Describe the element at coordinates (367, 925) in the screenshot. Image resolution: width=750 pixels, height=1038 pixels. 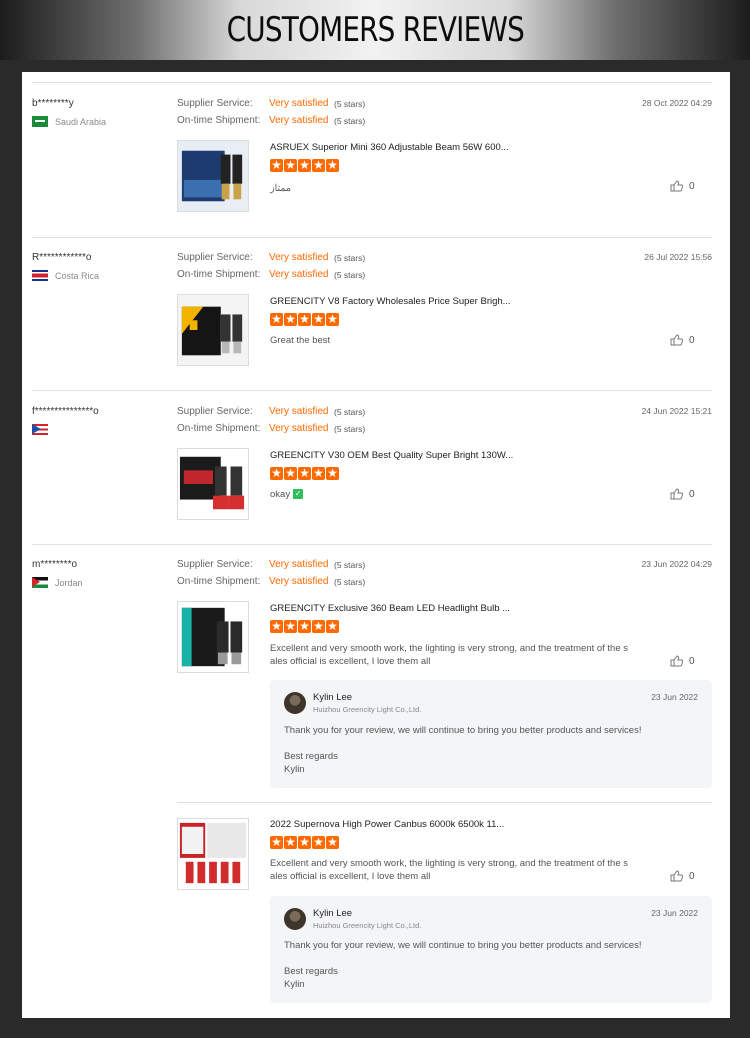
I see `reply-company: Huizhou Greencity Light Co.,Ltd.` at that location.